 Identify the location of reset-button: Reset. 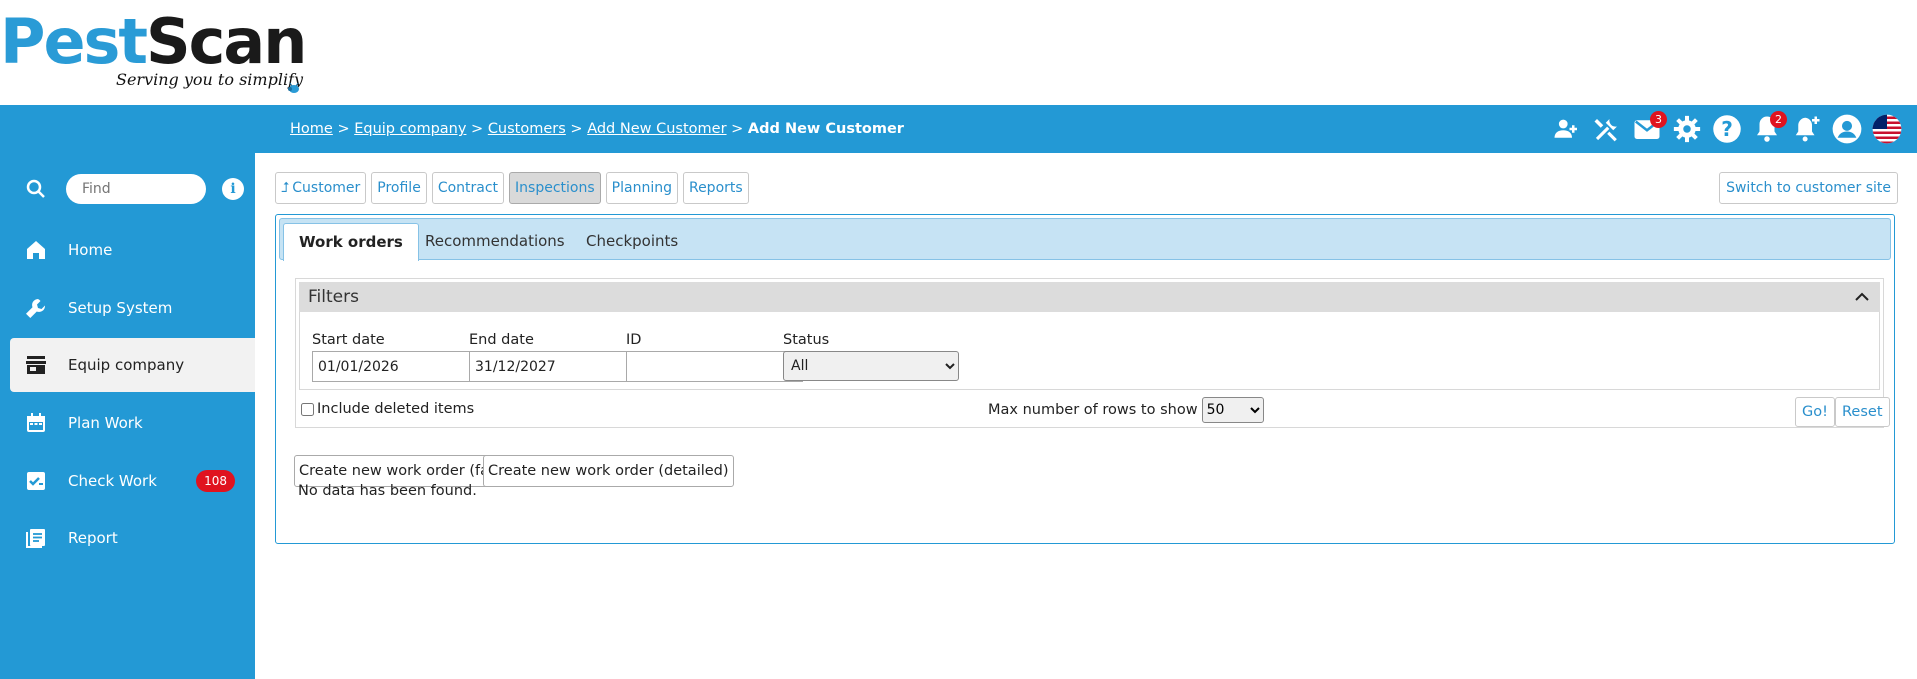
(1862, 412).